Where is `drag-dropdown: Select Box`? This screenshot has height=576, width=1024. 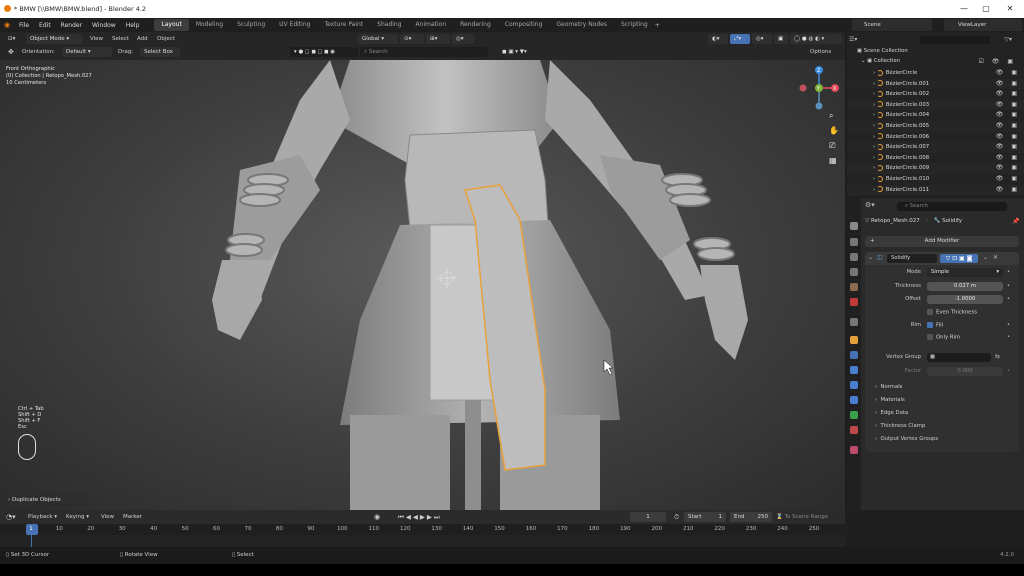 drag-dropdown: Select Box is located at coordinates (160, 52).